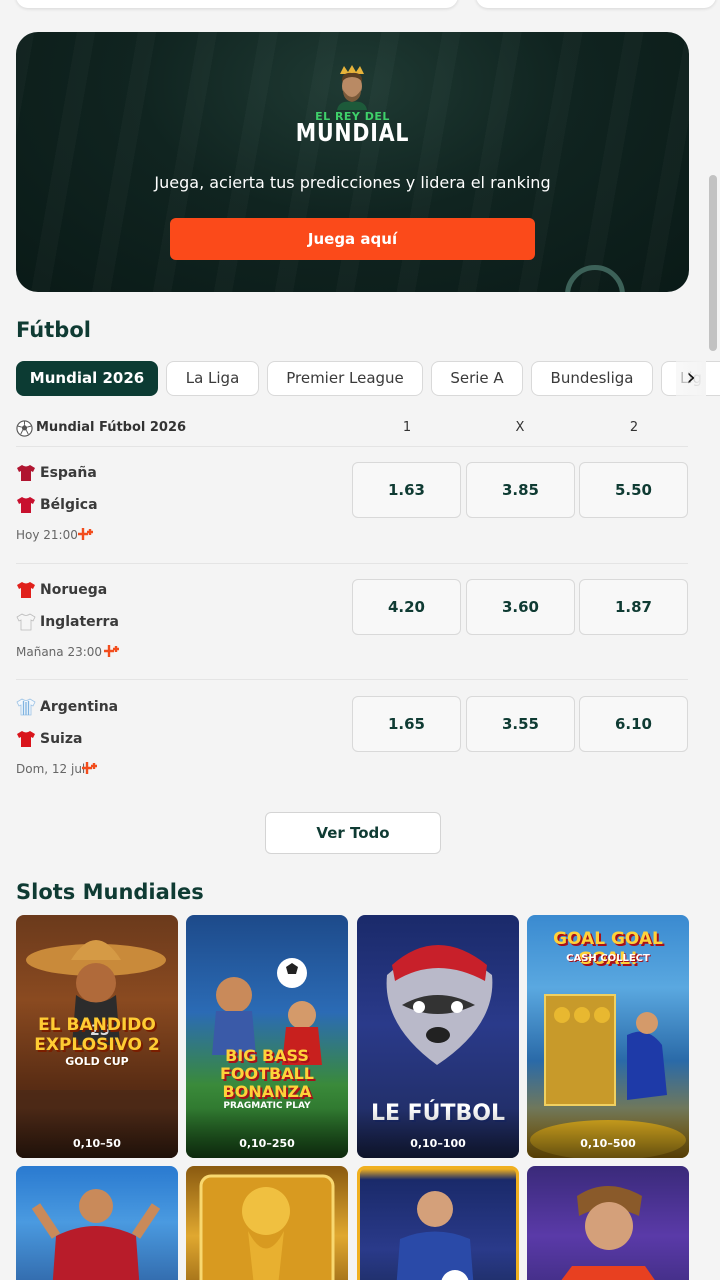 The width and height of the screenshot is (720, 1280). What do you see at coordinates (406, 724) in the screenshot?
I see `odd-button-home: 1.65` at bounding box center [406, 724].